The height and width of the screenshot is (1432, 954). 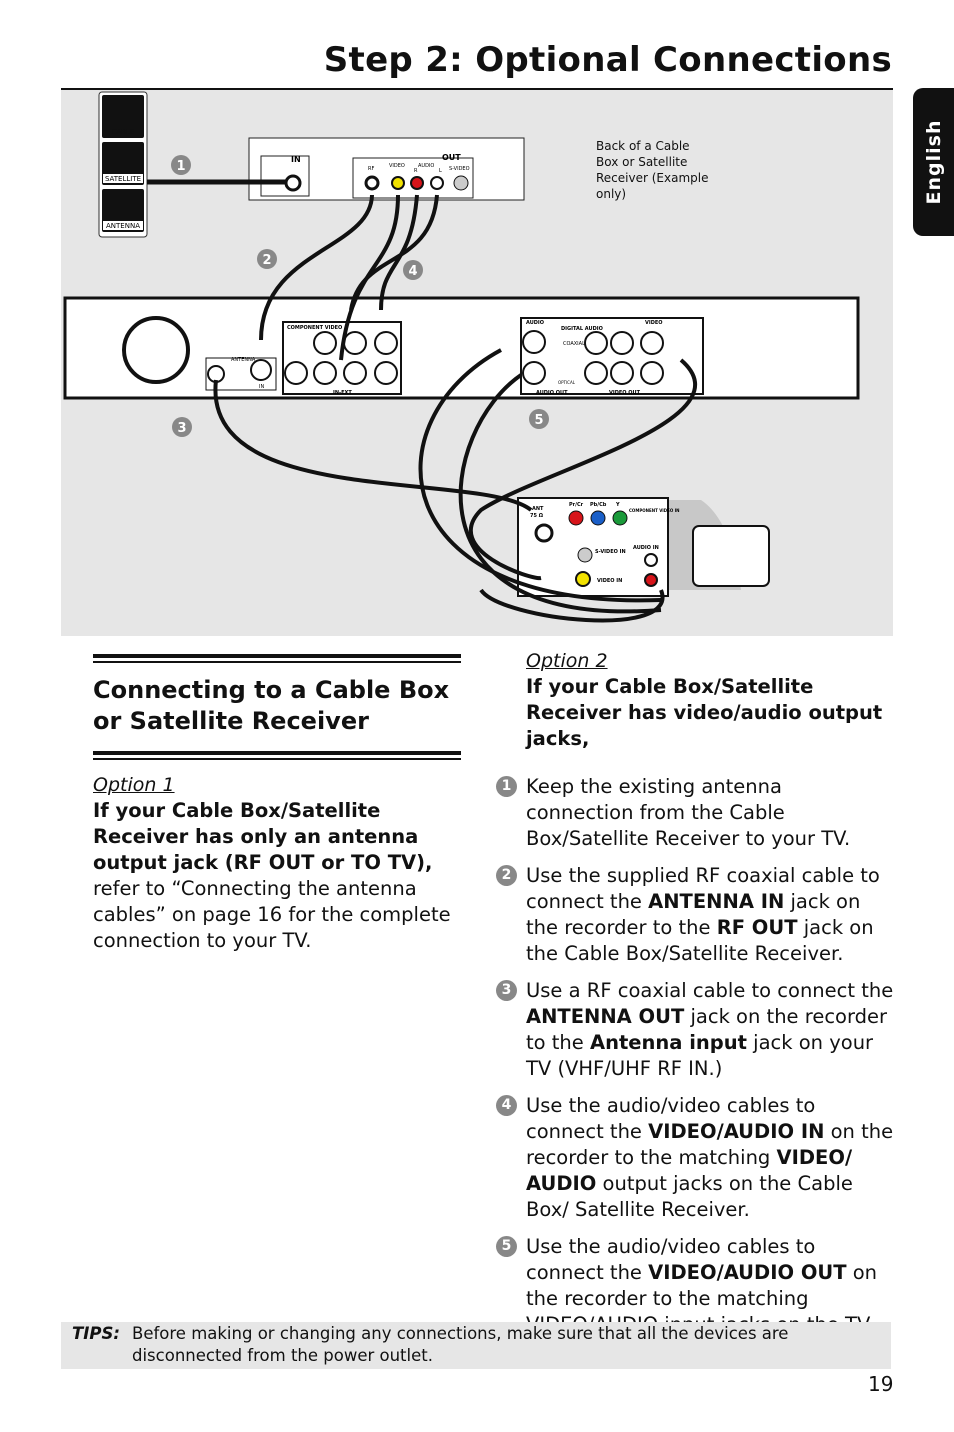 I want to click on language-tab-label: English, so click(x=933, y=162).